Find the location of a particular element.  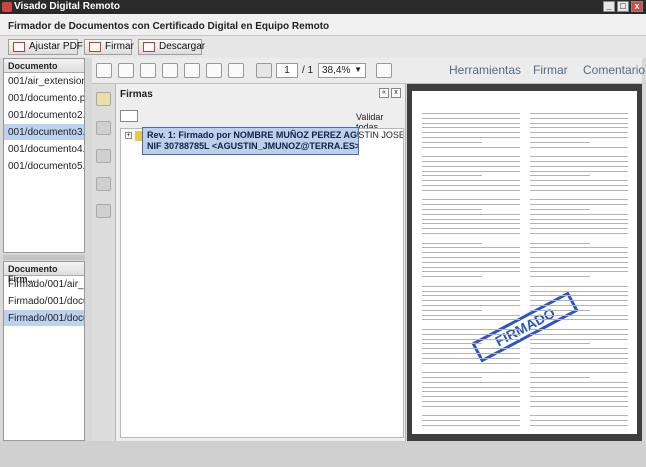

edit-icon is located at coordinates (148, 70).